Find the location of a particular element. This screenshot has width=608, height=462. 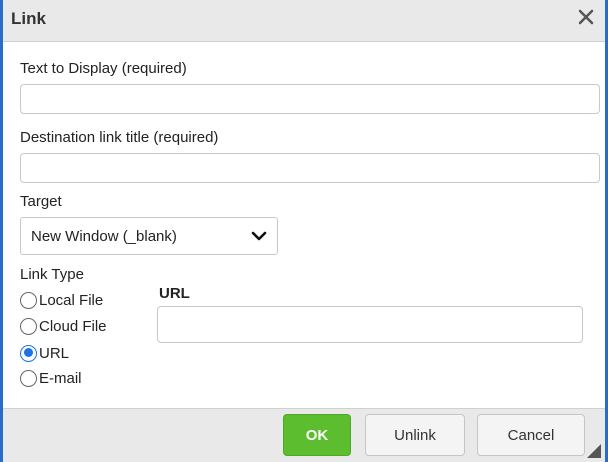

radio-label: URL is located at coordinates (54, 353).